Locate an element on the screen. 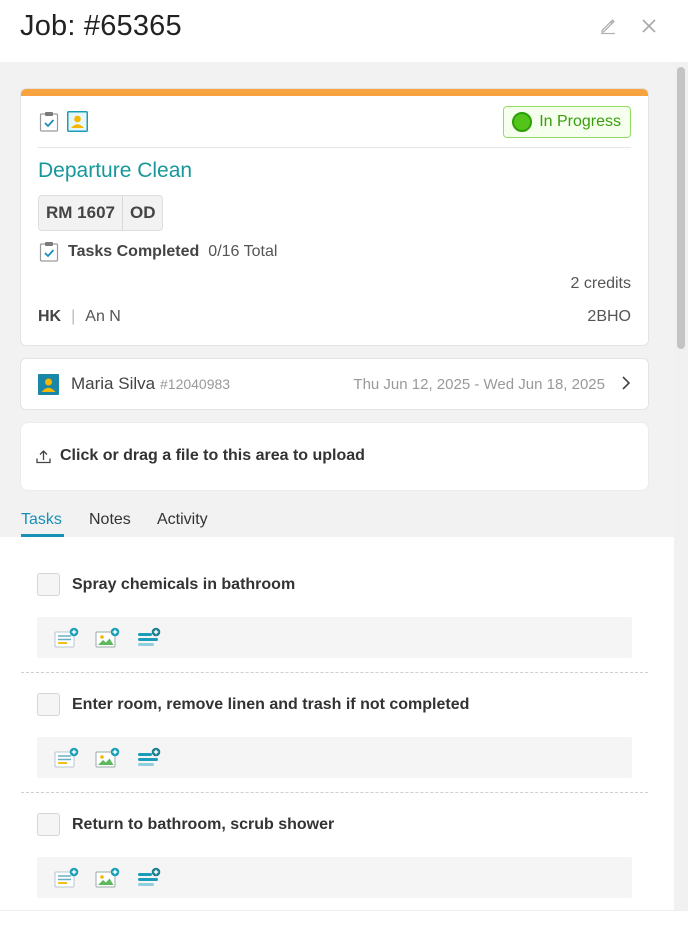 Image resolution: width=688 pixels, height=930 pixels. service-name: Departure Clean is located at coordinates (115, 170).